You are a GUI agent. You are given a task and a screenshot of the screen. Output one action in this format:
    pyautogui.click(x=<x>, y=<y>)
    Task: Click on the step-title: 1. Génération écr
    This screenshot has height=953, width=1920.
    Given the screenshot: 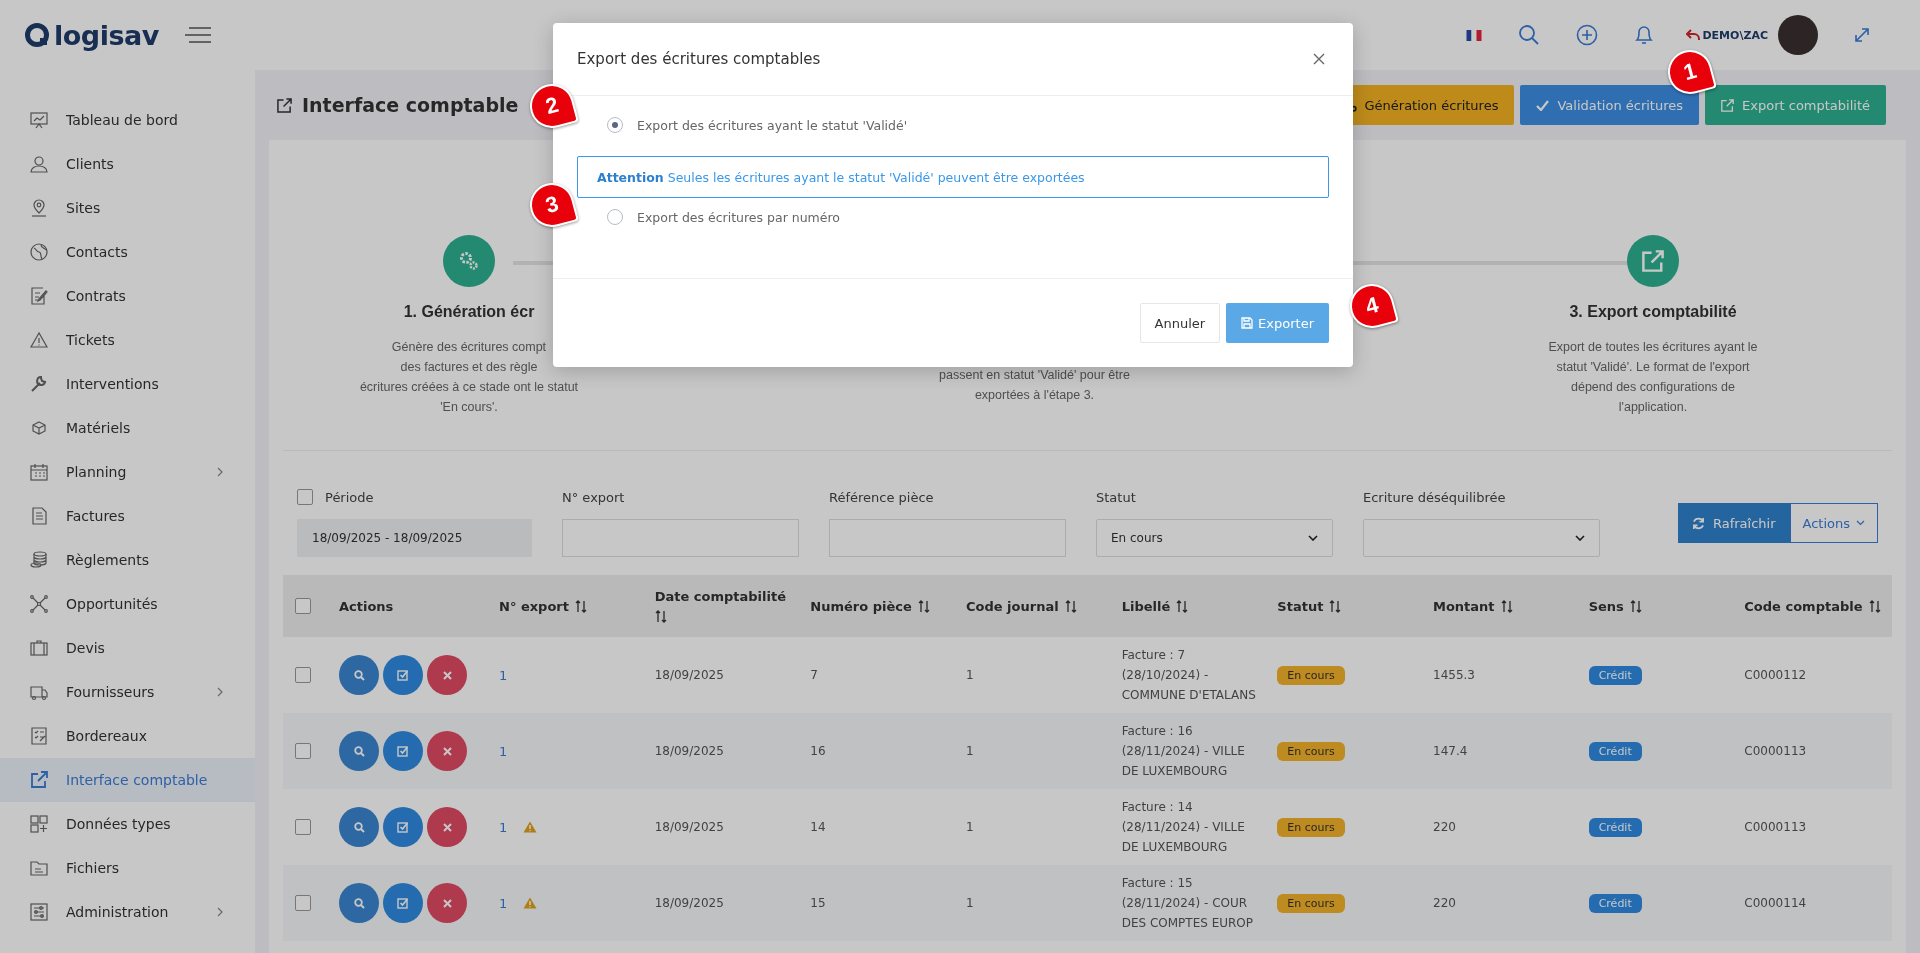 What is the action you would take?
    pyautogui.click(x=469, y=312)
    